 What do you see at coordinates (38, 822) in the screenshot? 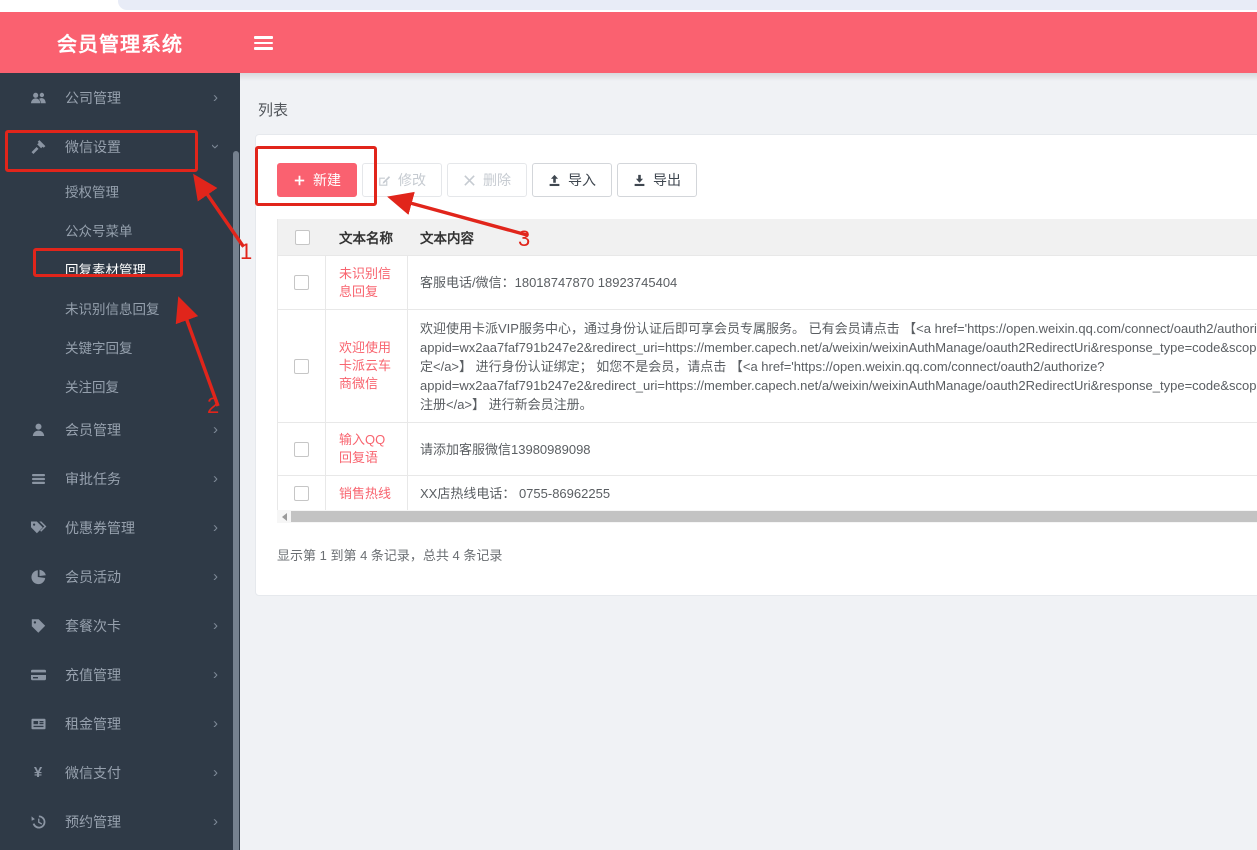
I see `history-icon` at bounding box center [38, 822].